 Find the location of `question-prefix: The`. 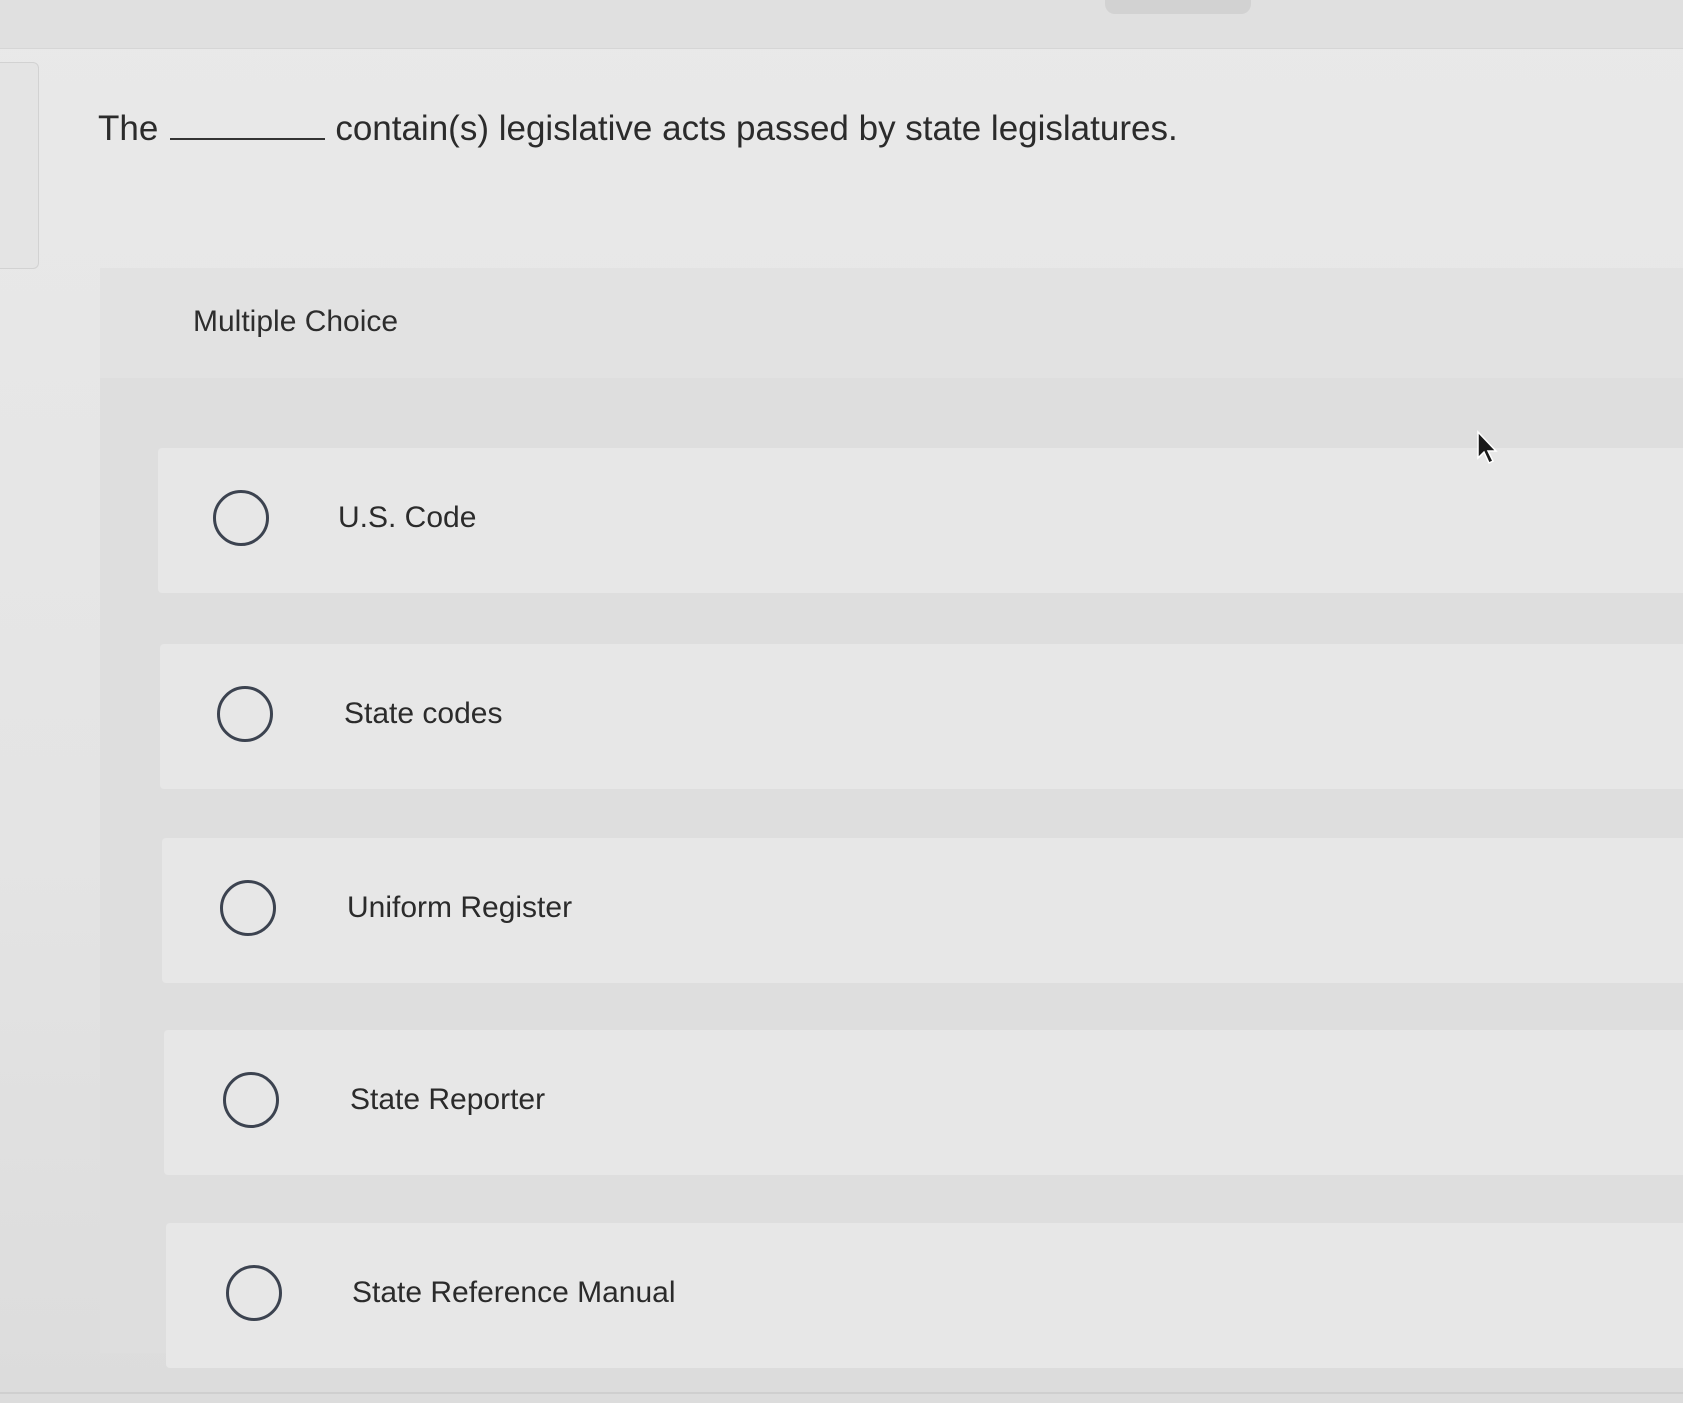

question-prefix: The is located at coordinates (128, 128).